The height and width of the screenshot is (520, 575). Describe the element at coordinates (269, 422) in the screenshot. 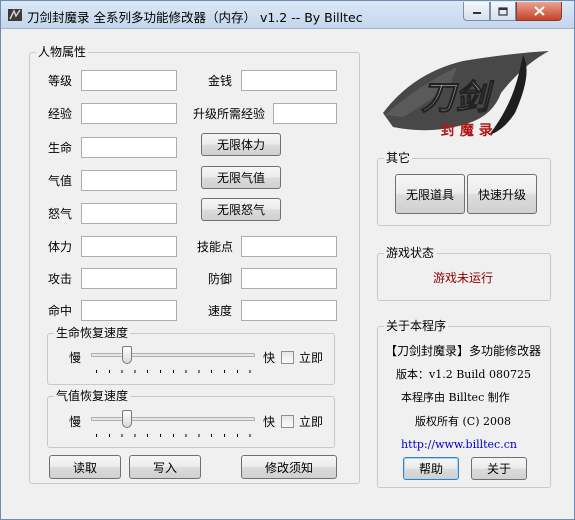

I see `qi-regen-fast-label: 快` at that location.